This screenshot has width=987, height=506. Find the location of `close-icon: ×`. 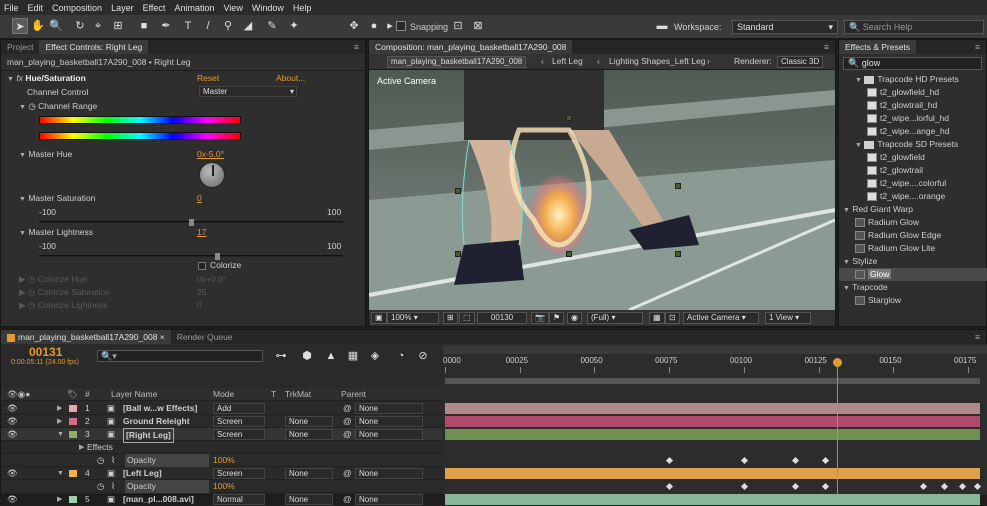

close-icon: × is located at coordinates (162, 337).